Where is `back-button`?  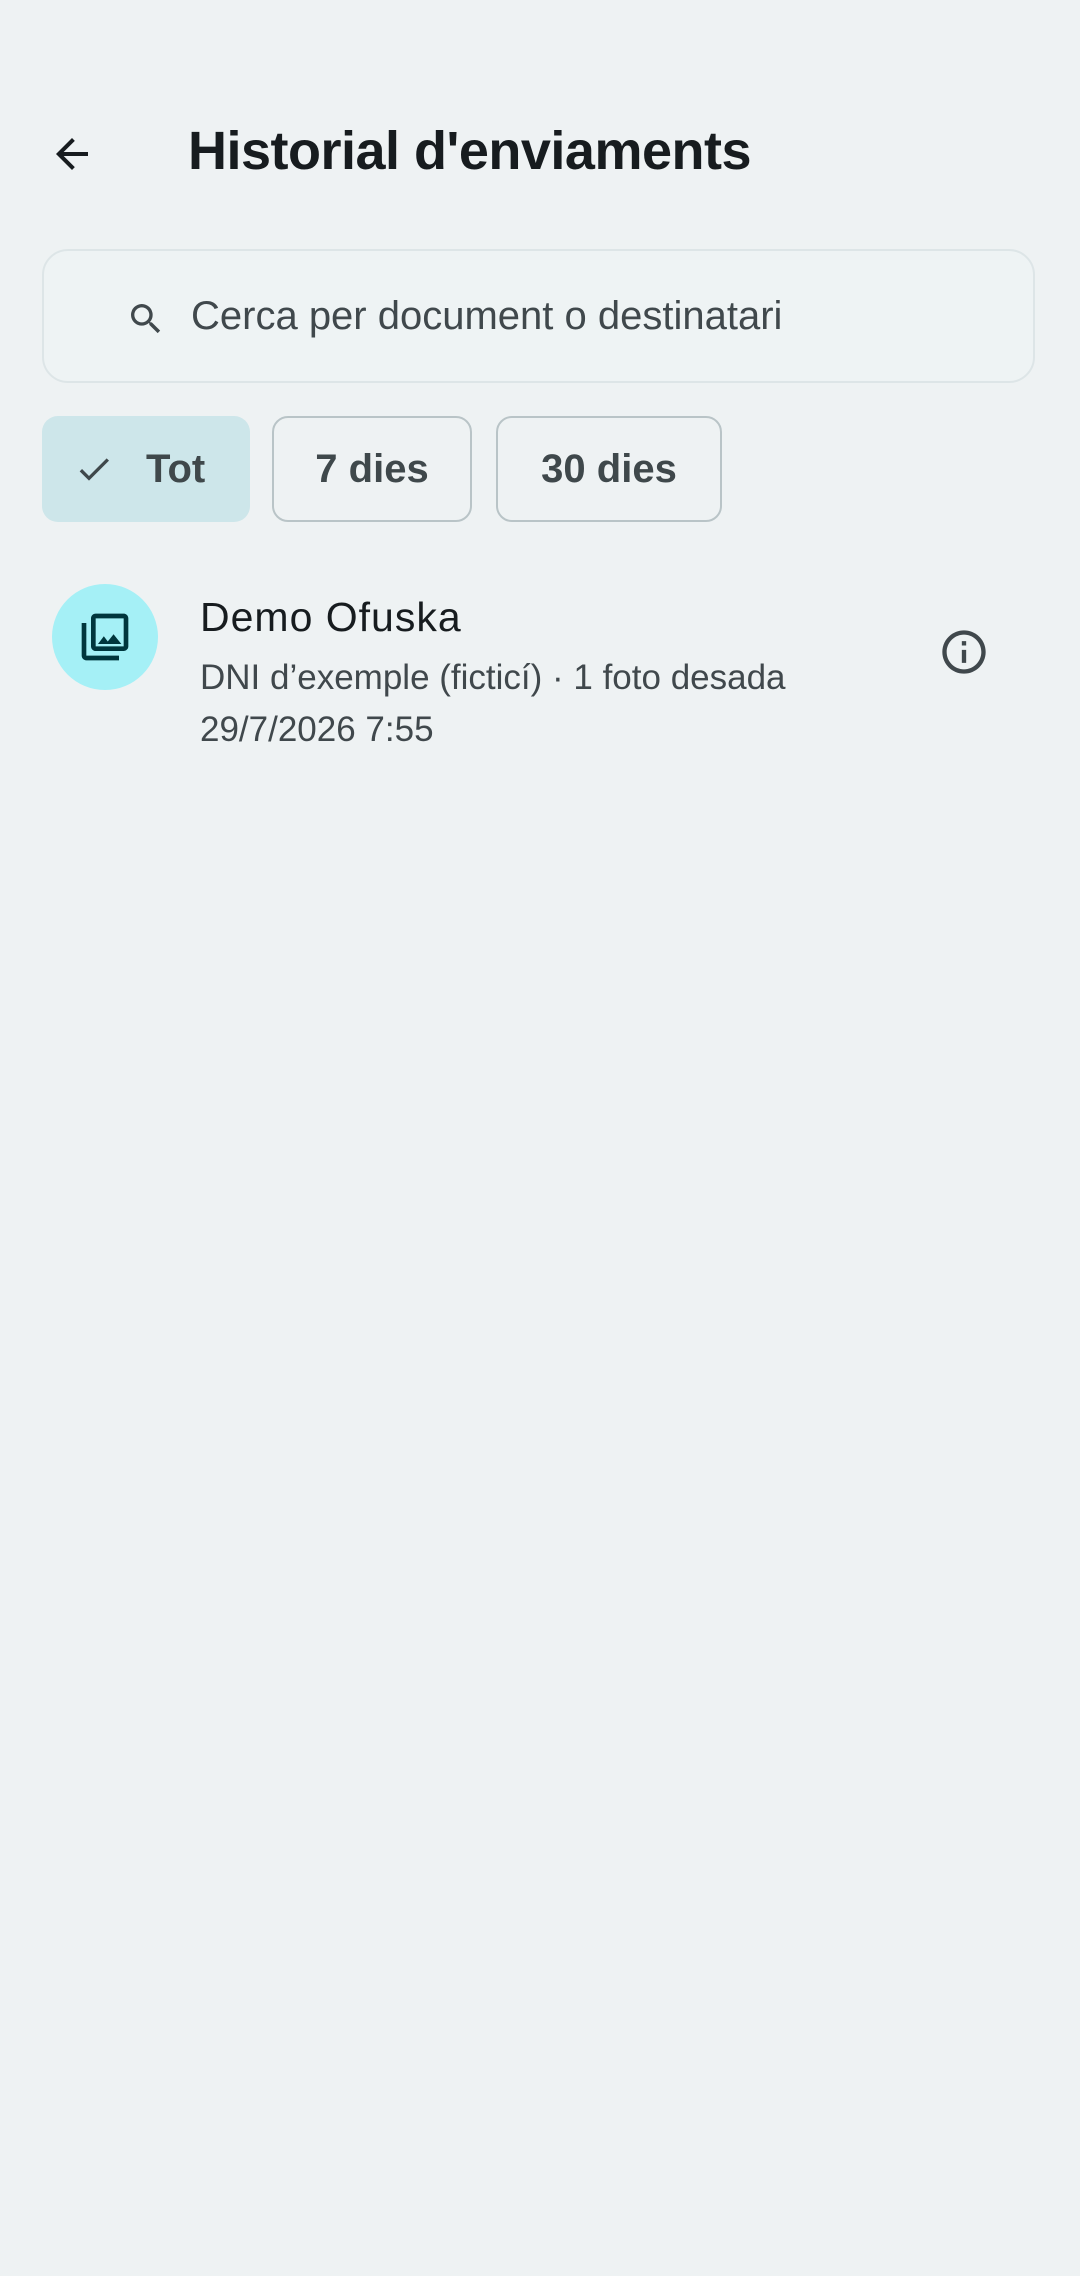
back-button is located at coordinates (72, 154).